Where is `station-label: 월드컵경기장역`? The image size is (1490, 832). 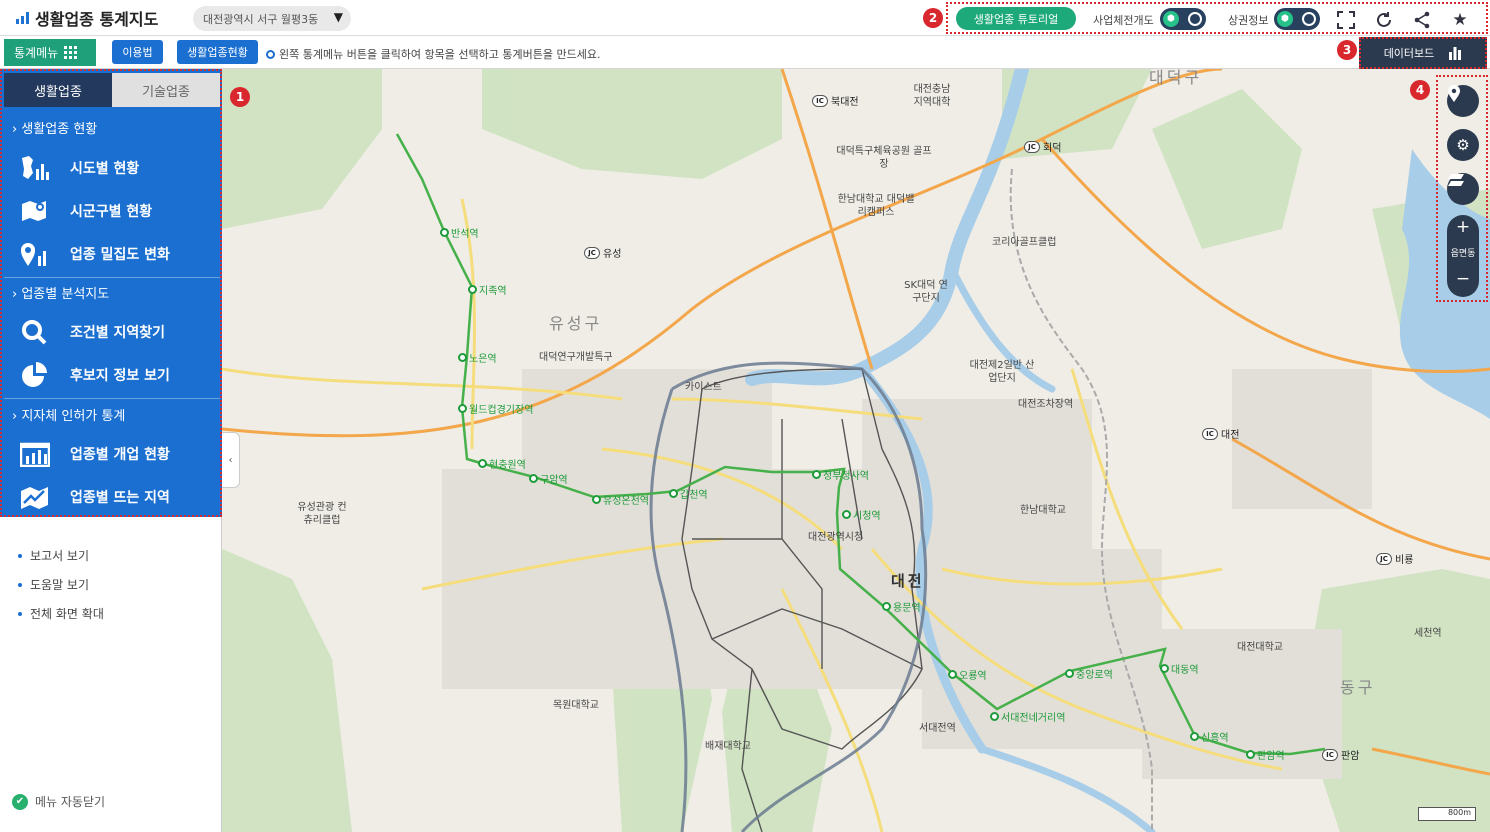 station-label: 월드컵경기장역 is located at coordinates (495, 408).